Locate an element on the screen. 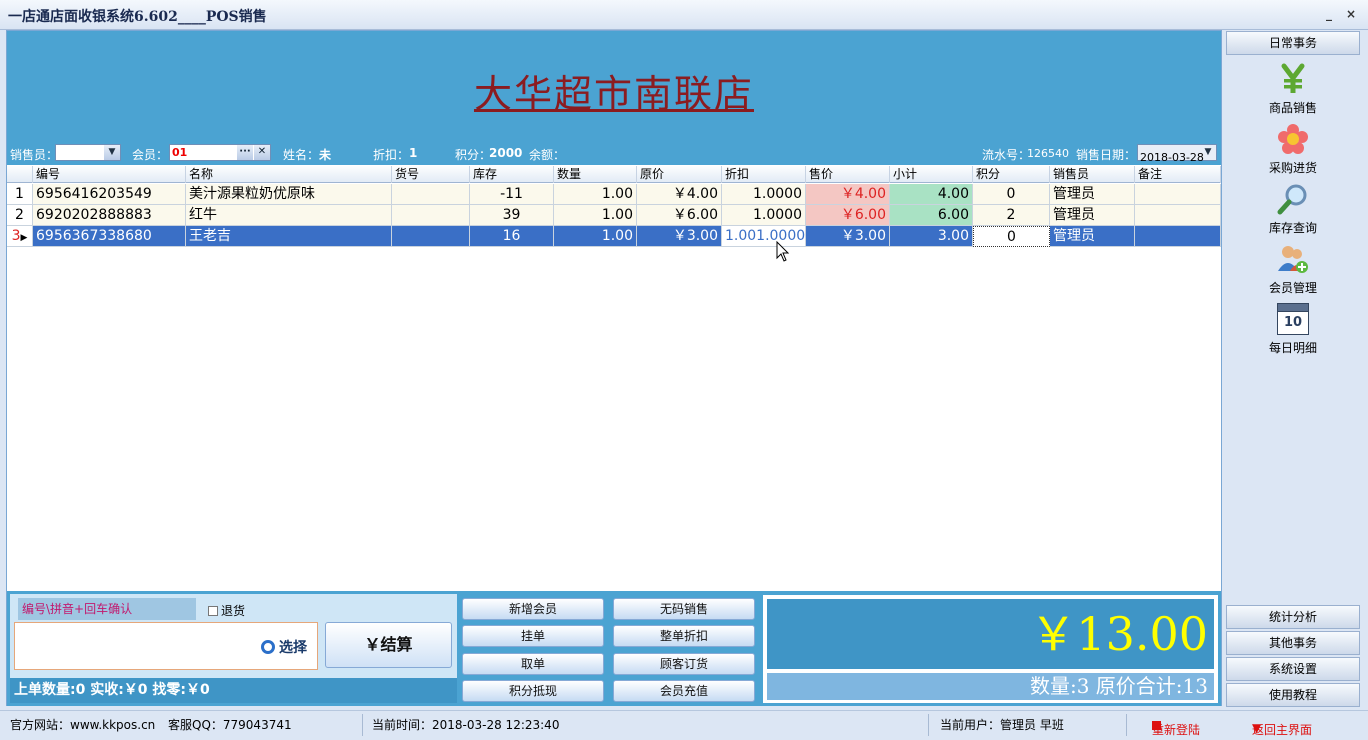 The width and height of the screenshot is (1368, 740). member-clear-button: ✕ is located at coordinates (262, 152).